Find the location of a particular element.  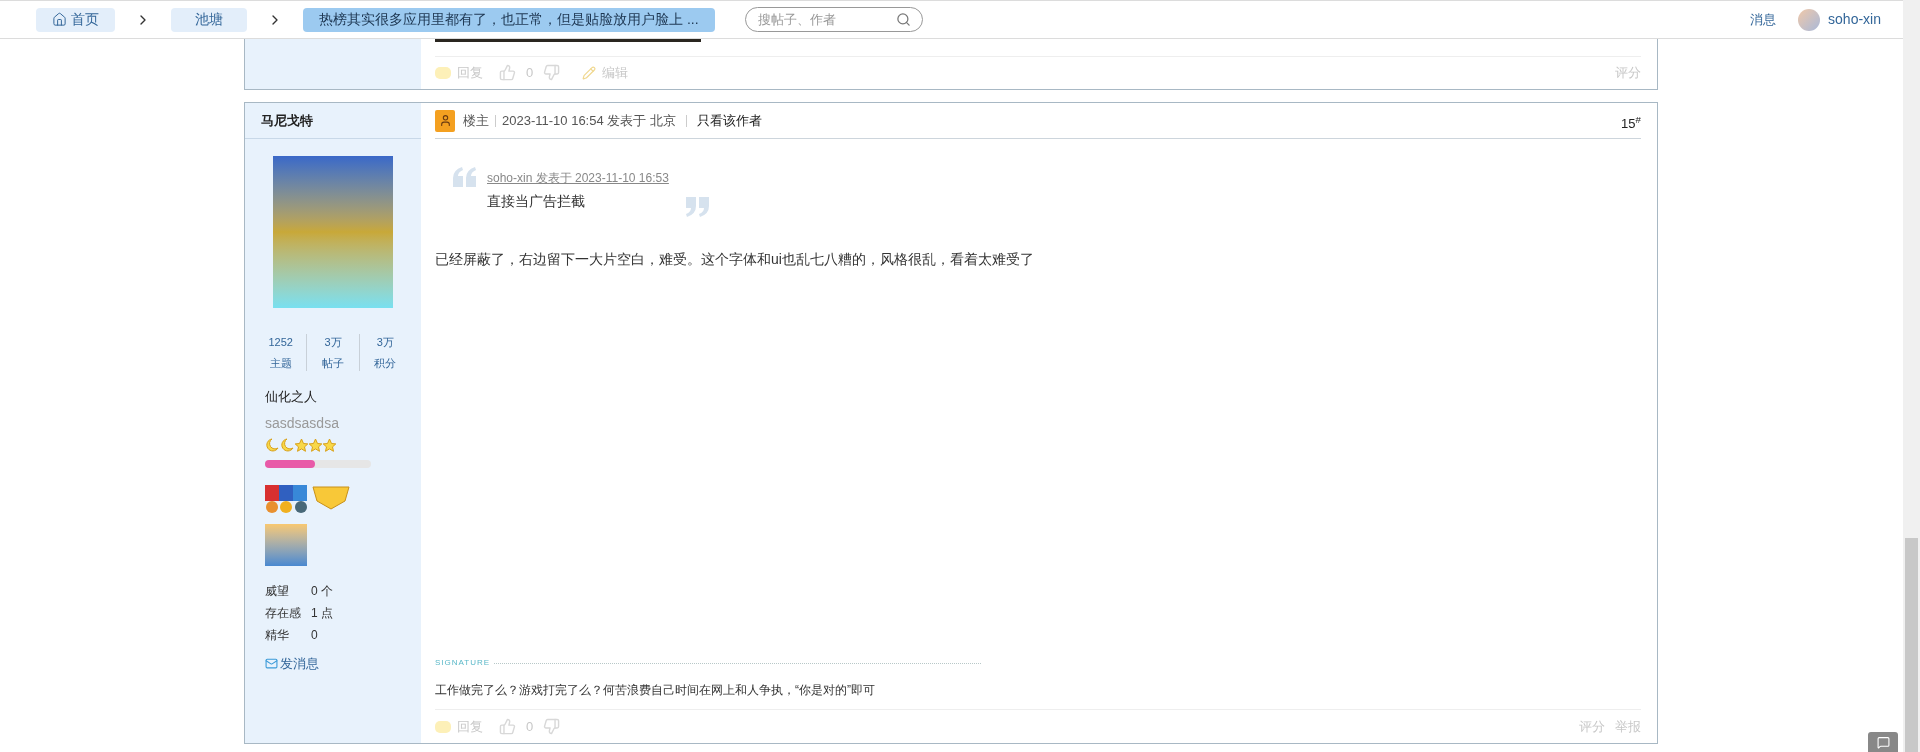

stat-label: 积分 is located at coordinates (385, 363).